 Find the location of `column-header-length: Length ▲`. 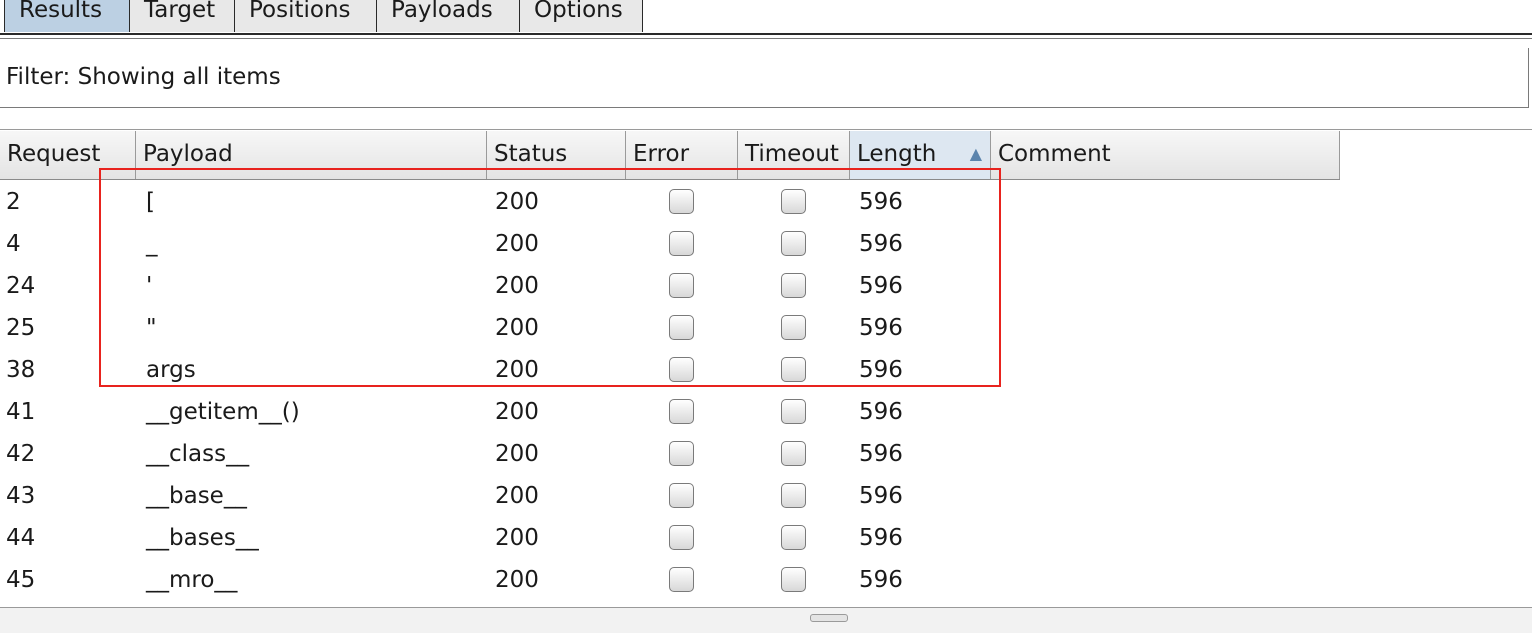

column-header-length: Length ▲ is located at coordinates (920, 155).